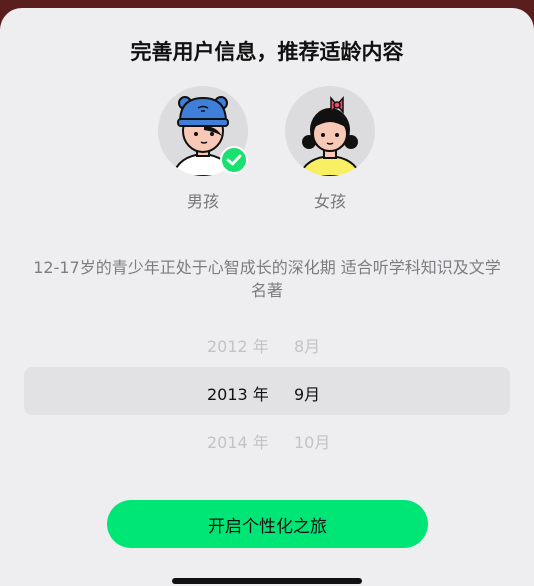  I want to click on home-indicator, so click(267, 581).